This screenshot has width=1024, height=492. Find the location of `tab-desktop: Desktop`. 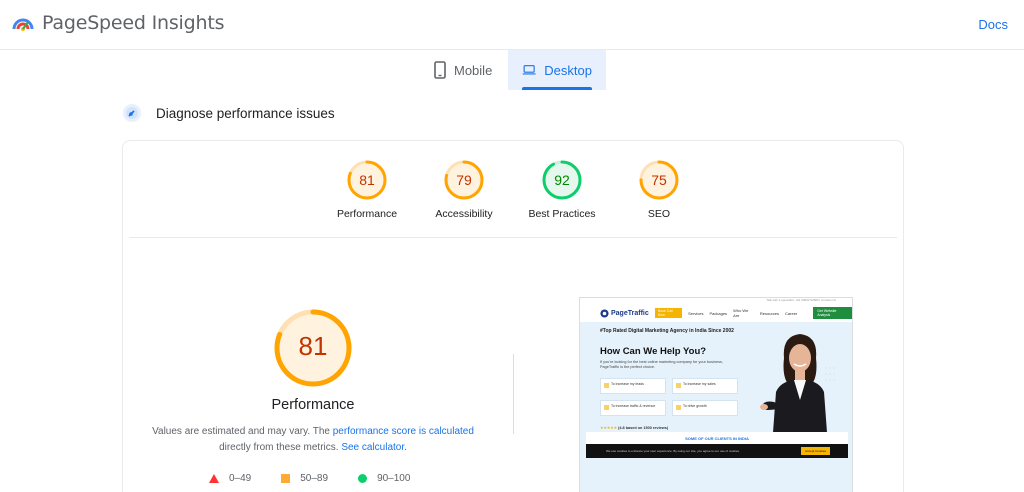

tab-desktop: Desktop is located at coordinates (557, 70).